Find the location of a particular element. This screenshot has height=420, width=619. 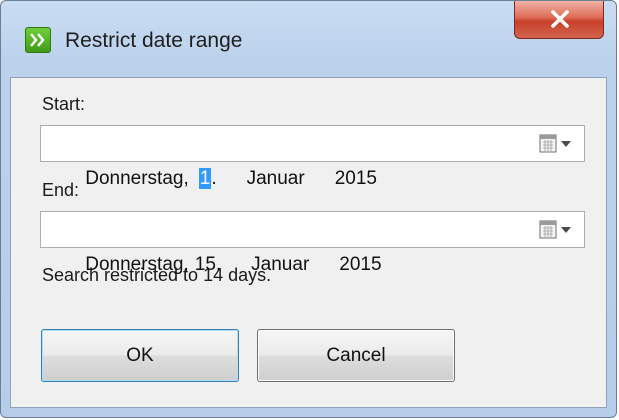

start-year: 2015 is located at coordinates (356, 178).